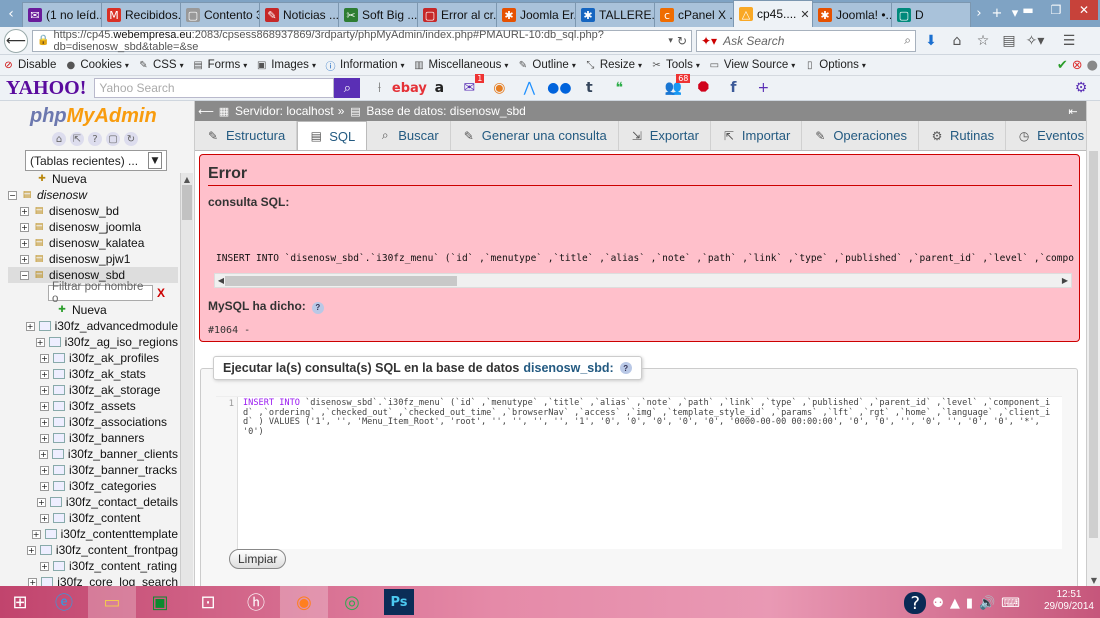 This screenshot has width=1100, height=618. What do you see at coordinates (160, 602) in the screenshot?
I see `store-icon: ▣` at bounding box center [160, 602].